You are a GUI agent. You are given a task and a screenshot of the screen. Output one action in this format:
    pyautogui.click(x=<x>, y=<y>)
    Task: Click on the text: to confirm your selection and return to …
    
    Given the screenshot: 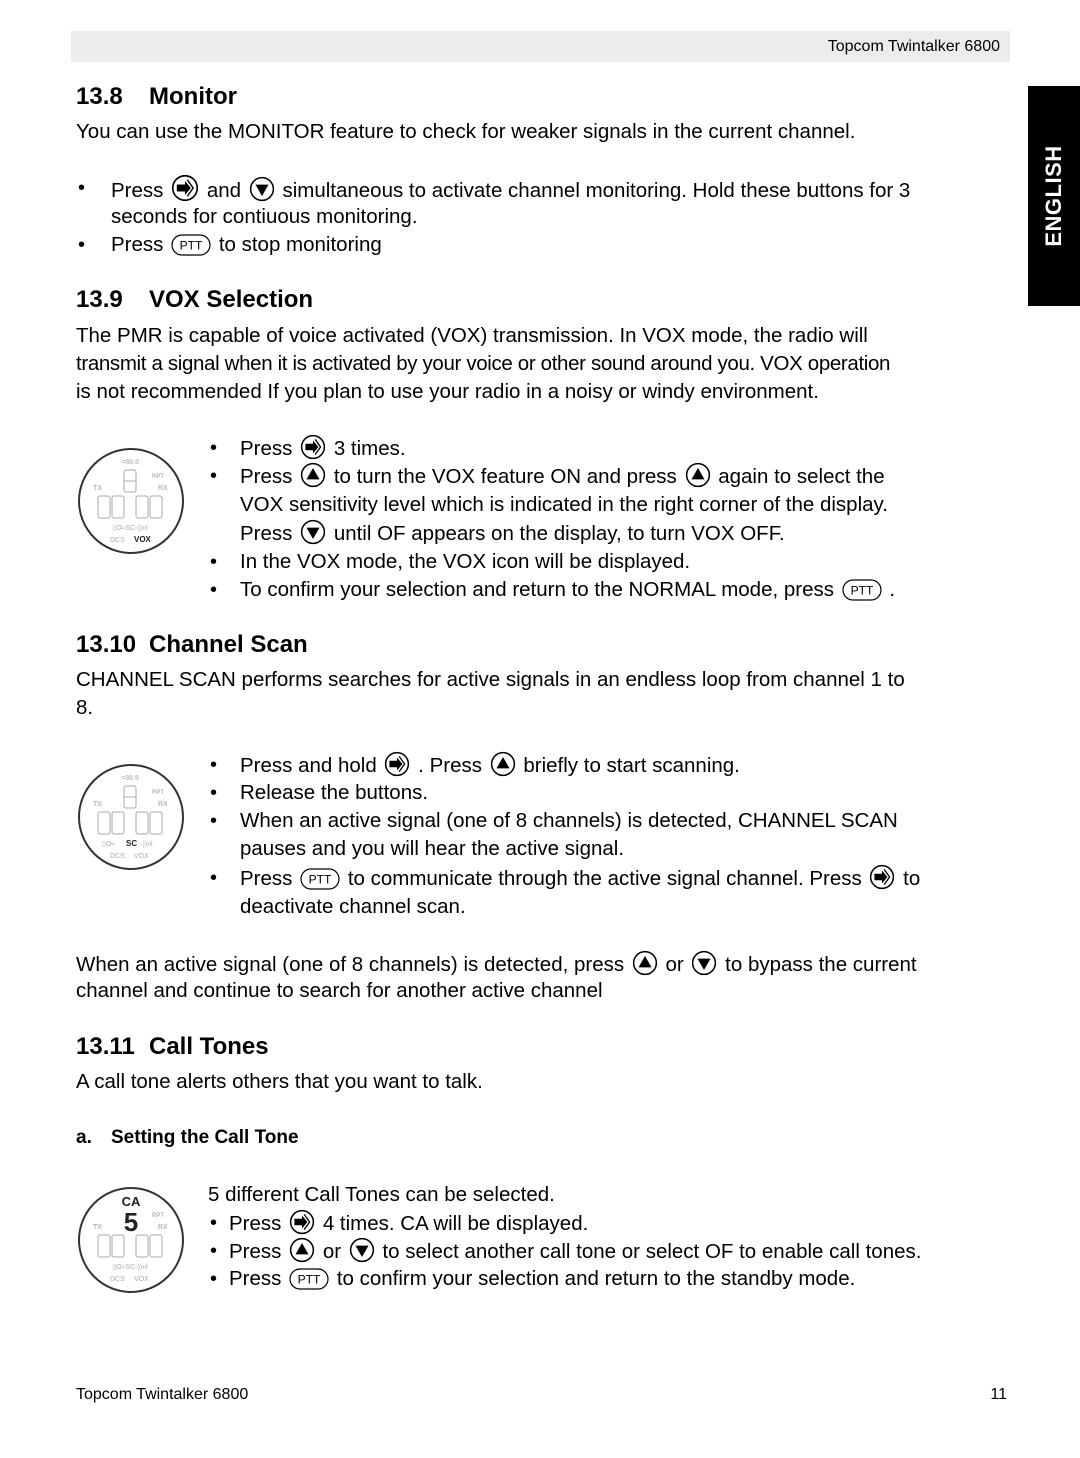 What is the action you would take?
    pyautogui.click(x=596, y=1278)
    